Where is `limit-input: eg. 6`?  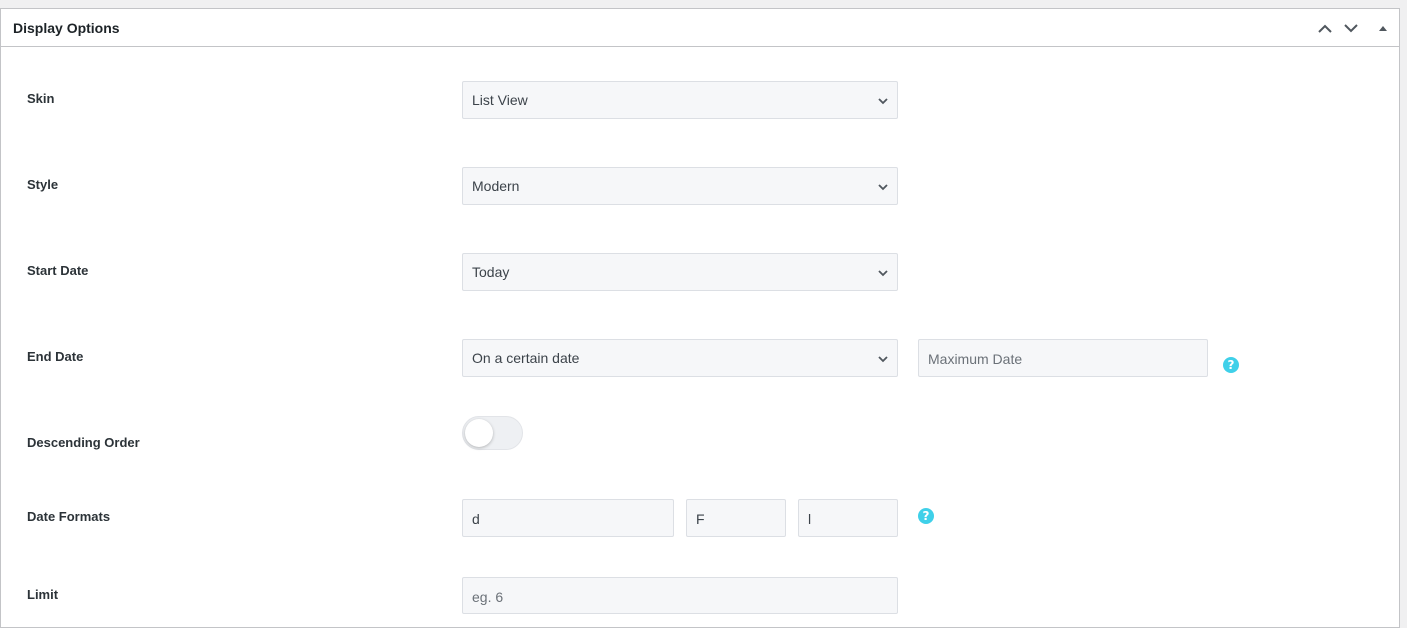 limit-input: eg. 6 is located at coordinates (680, 595).